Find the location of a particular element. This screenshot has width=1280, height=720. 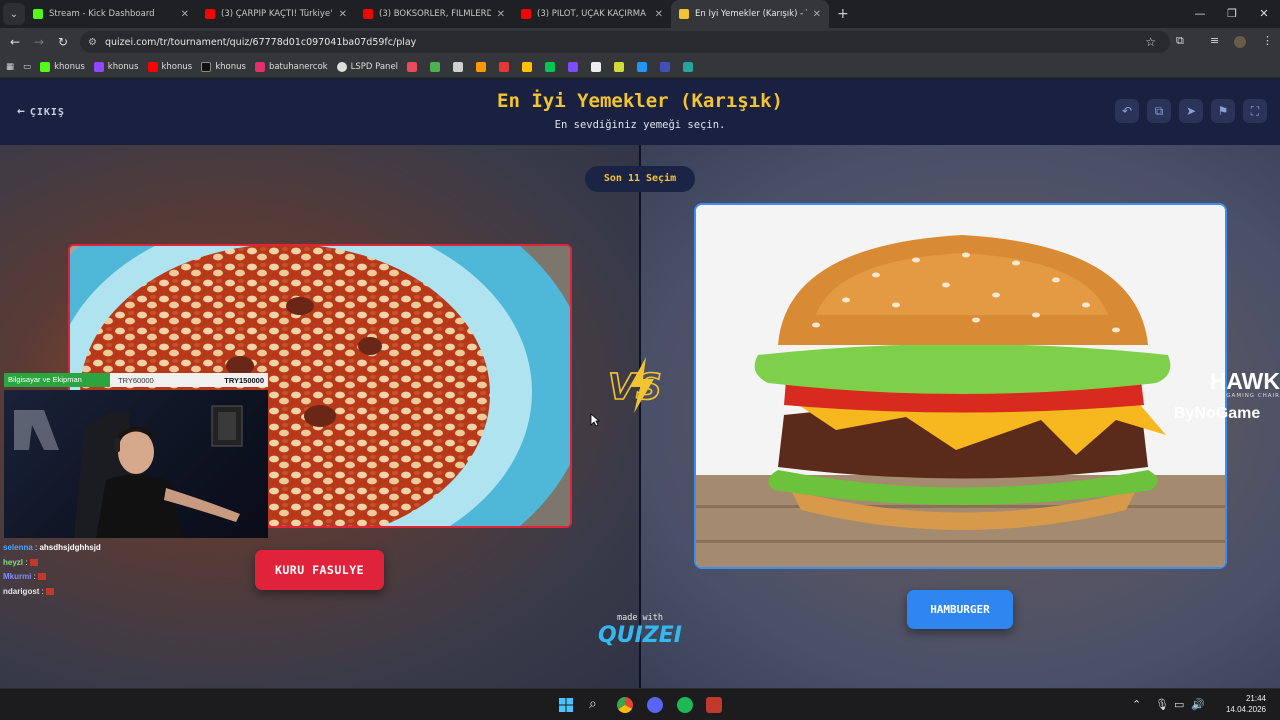

bynogame-logo: ByNoGame is located at coordinates (1217, 413).